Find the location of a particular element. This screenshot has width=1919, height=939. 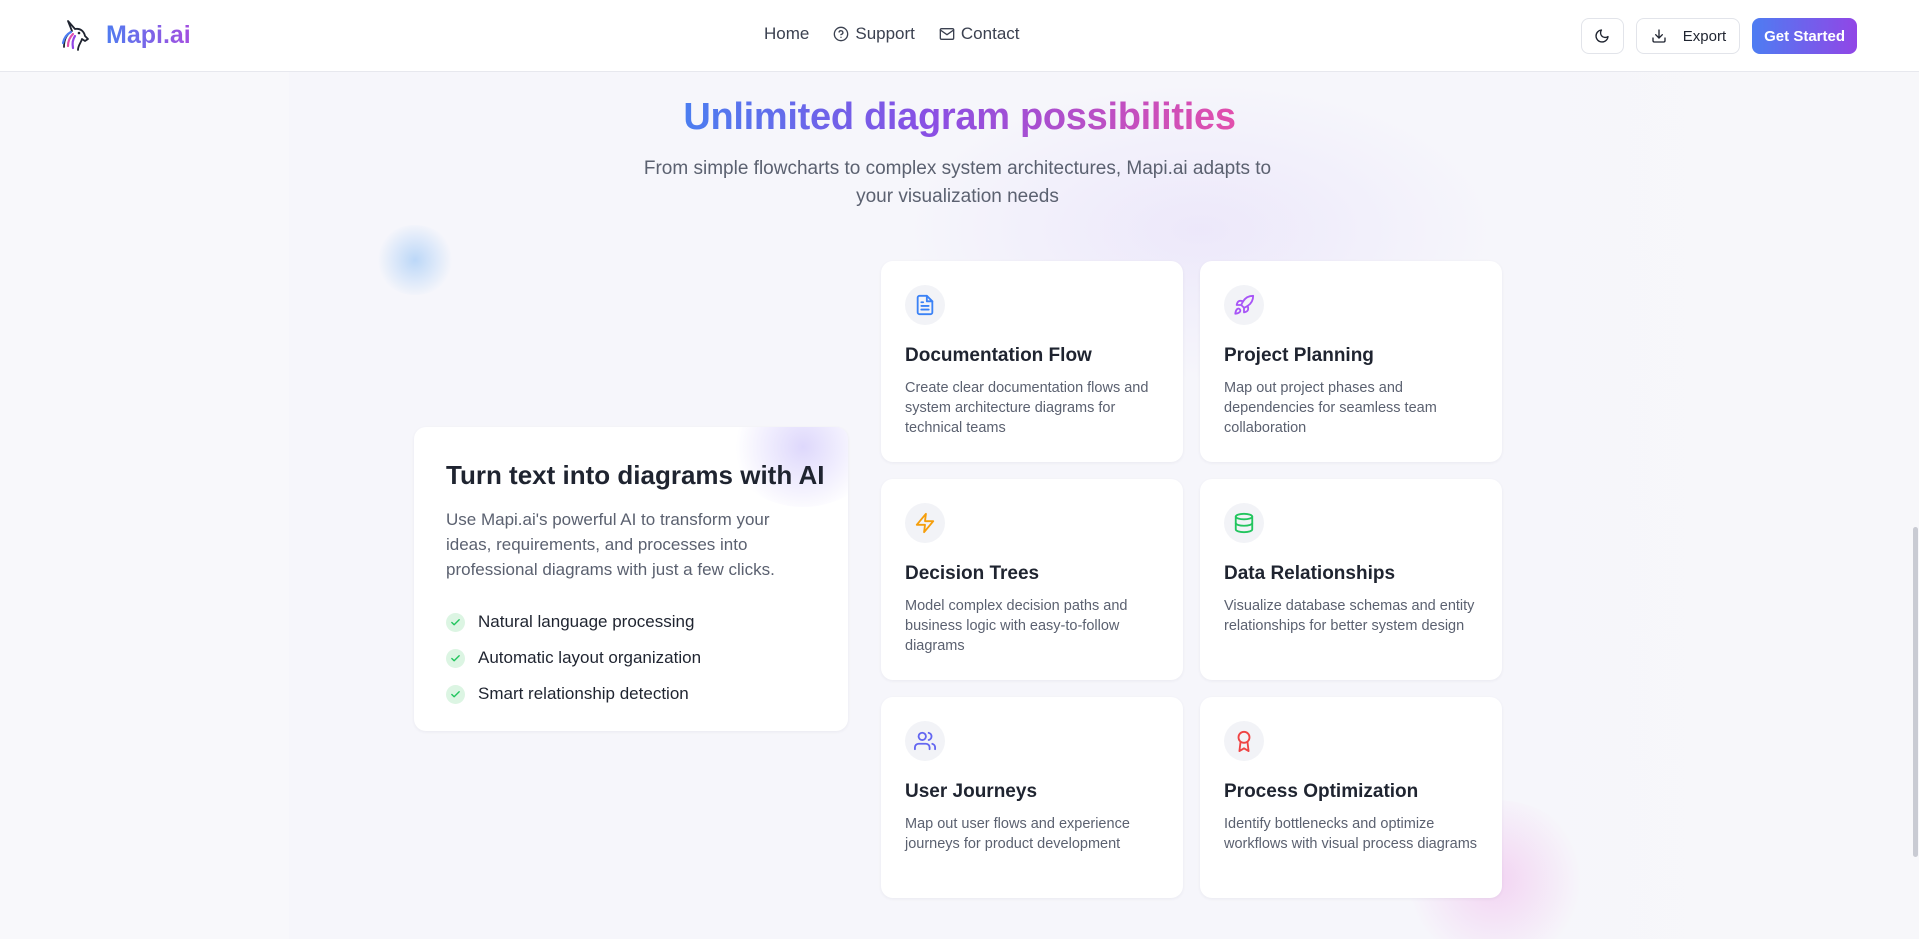

feature-item: Natural language processing is located at coordinates (573, 622).